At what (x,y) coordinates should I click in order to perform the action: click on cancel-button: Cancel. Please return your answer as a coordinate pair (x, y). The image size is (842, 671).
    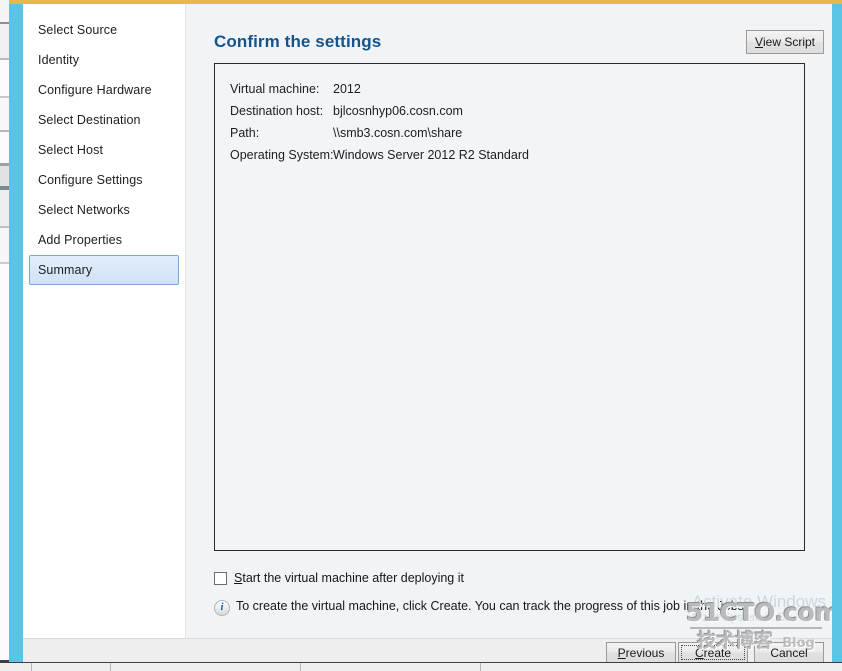
    Looking at the image, I should click on (789, 652).